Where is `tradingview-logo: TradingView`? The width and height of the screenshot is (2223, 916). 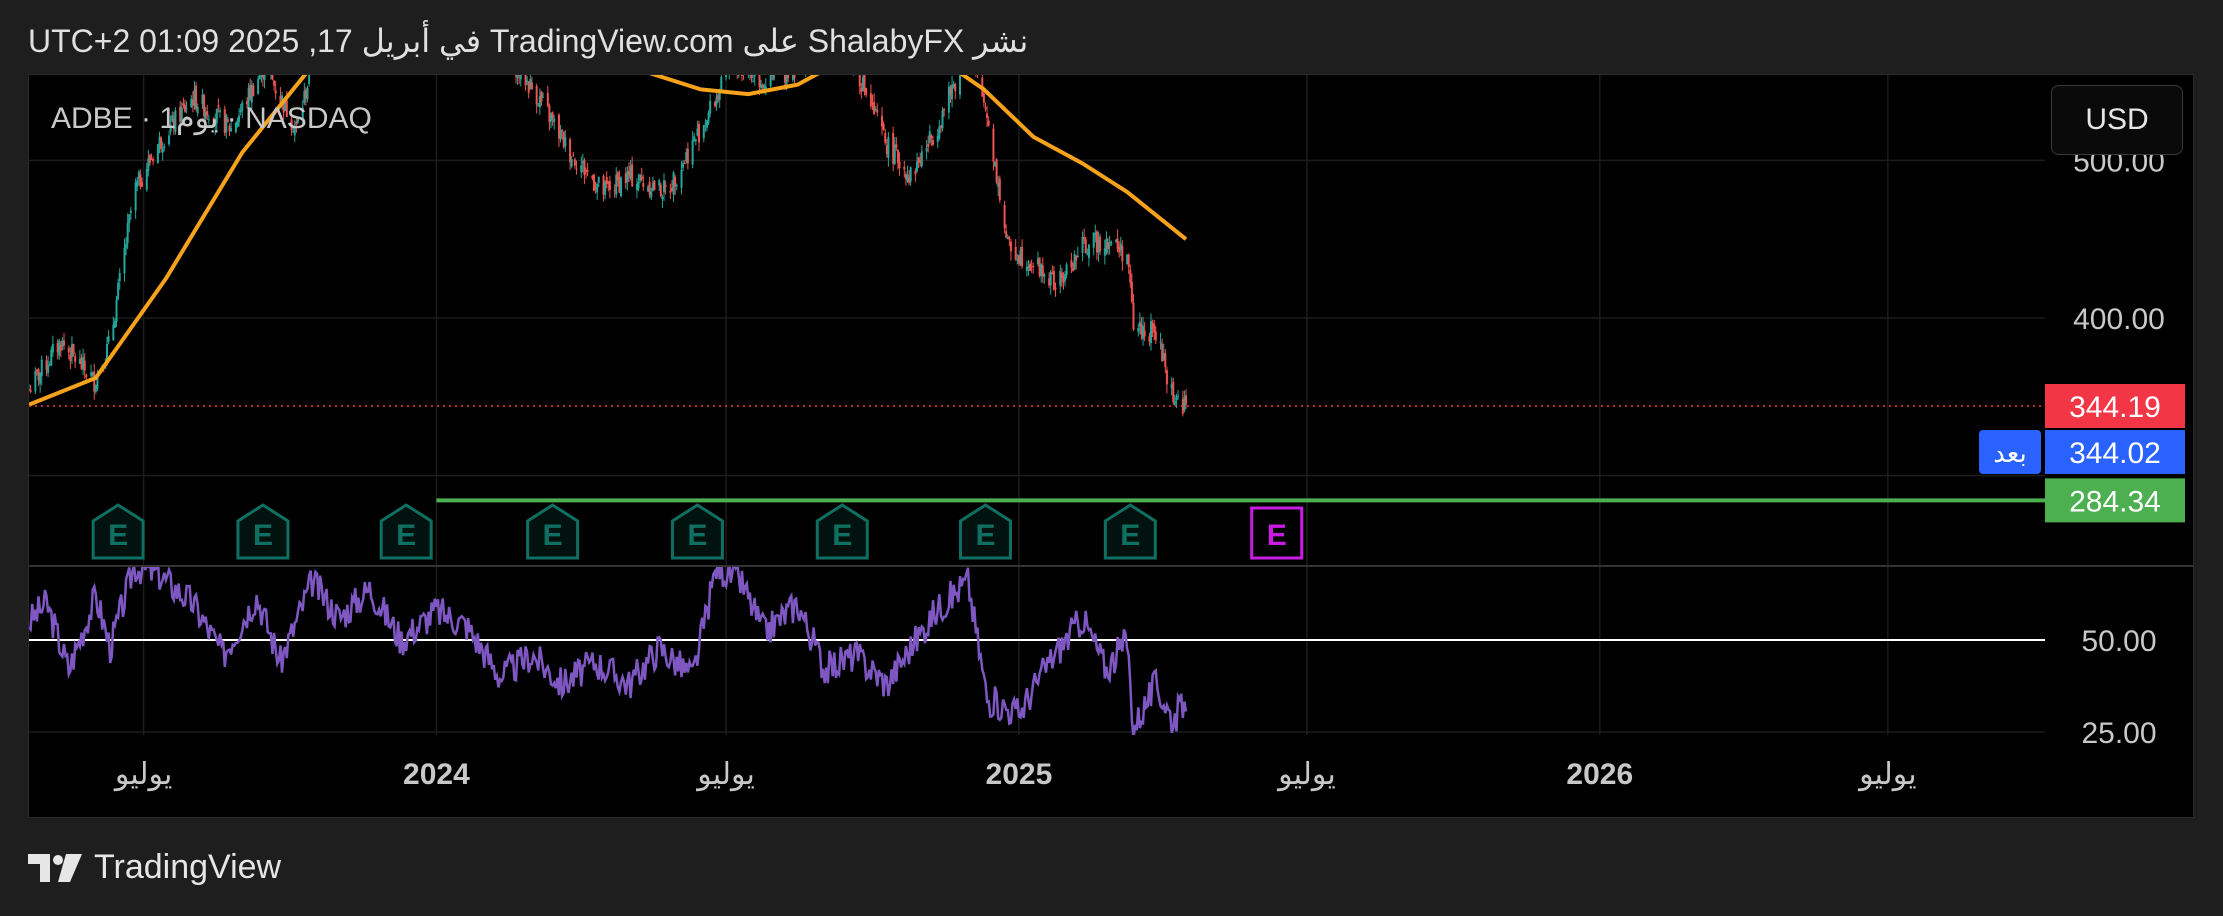
tradingview-logo: TradingView is located at coordinates (154, 867).